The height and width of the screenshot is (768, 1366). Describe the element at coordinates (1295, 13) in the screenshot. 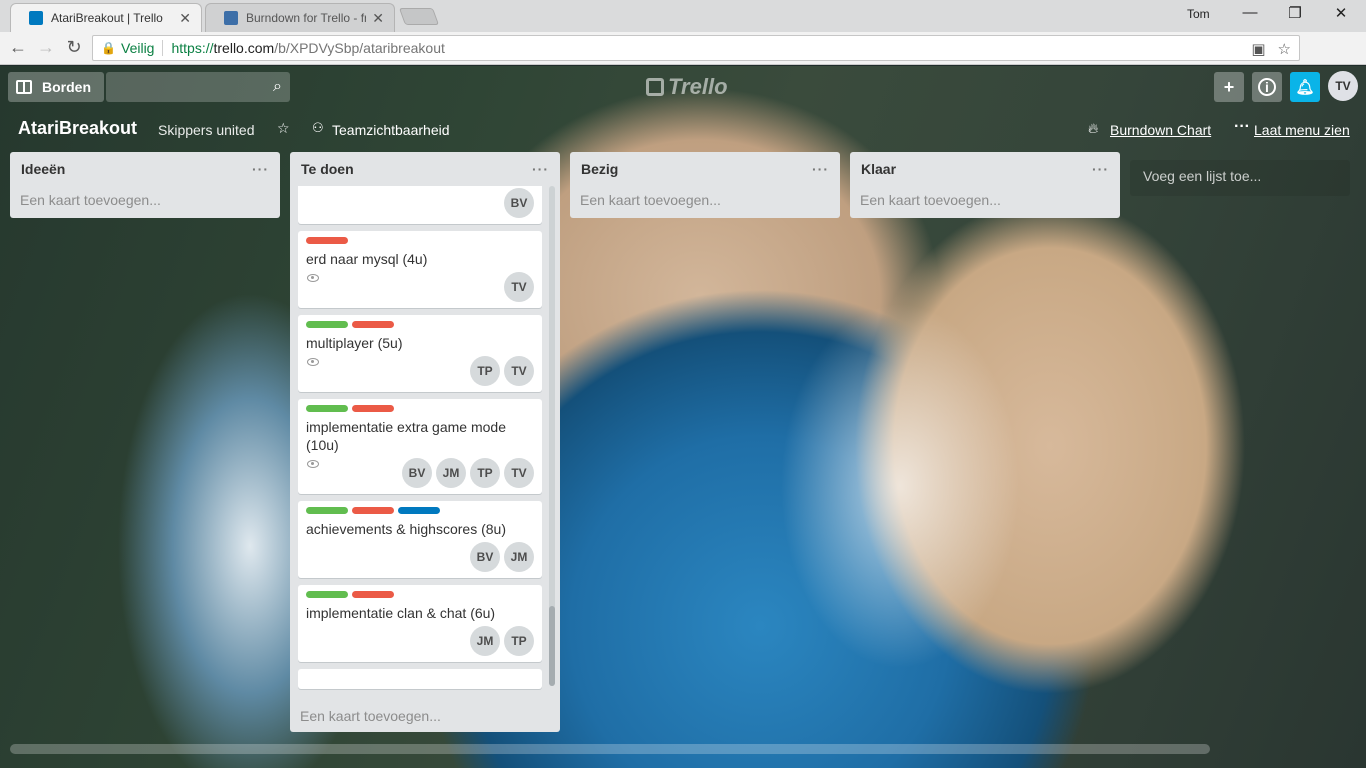

I see `restore-icon: ❐` at that location.